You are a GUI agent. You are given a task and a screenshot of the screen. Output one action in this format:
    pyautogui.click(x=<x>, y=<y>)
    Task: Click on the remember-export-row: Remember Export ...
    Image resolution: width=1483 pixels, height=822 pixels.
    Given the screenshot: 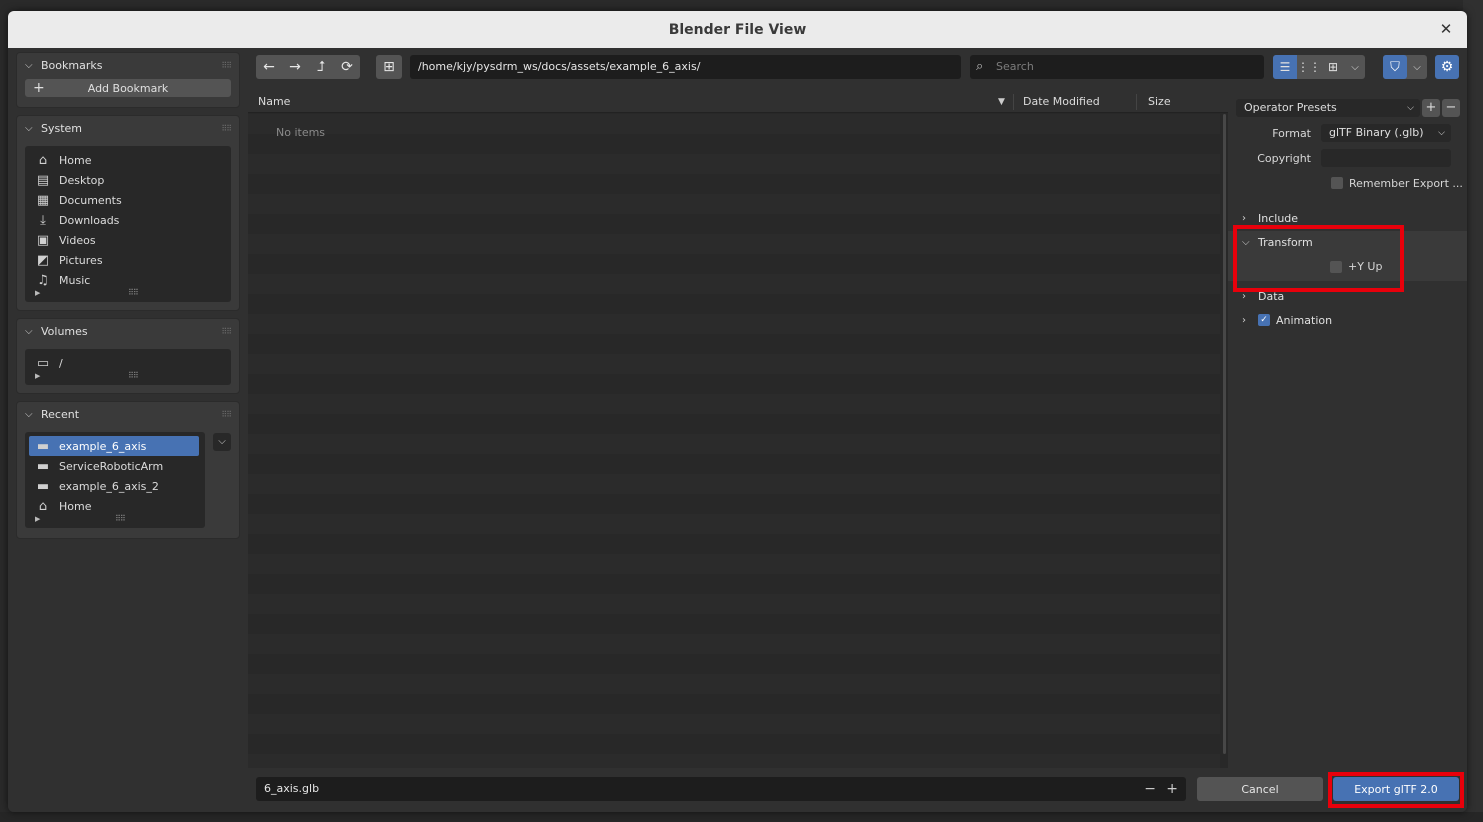 What is the action you would take?
    pyautogui.click(x=1347, y=183)
    